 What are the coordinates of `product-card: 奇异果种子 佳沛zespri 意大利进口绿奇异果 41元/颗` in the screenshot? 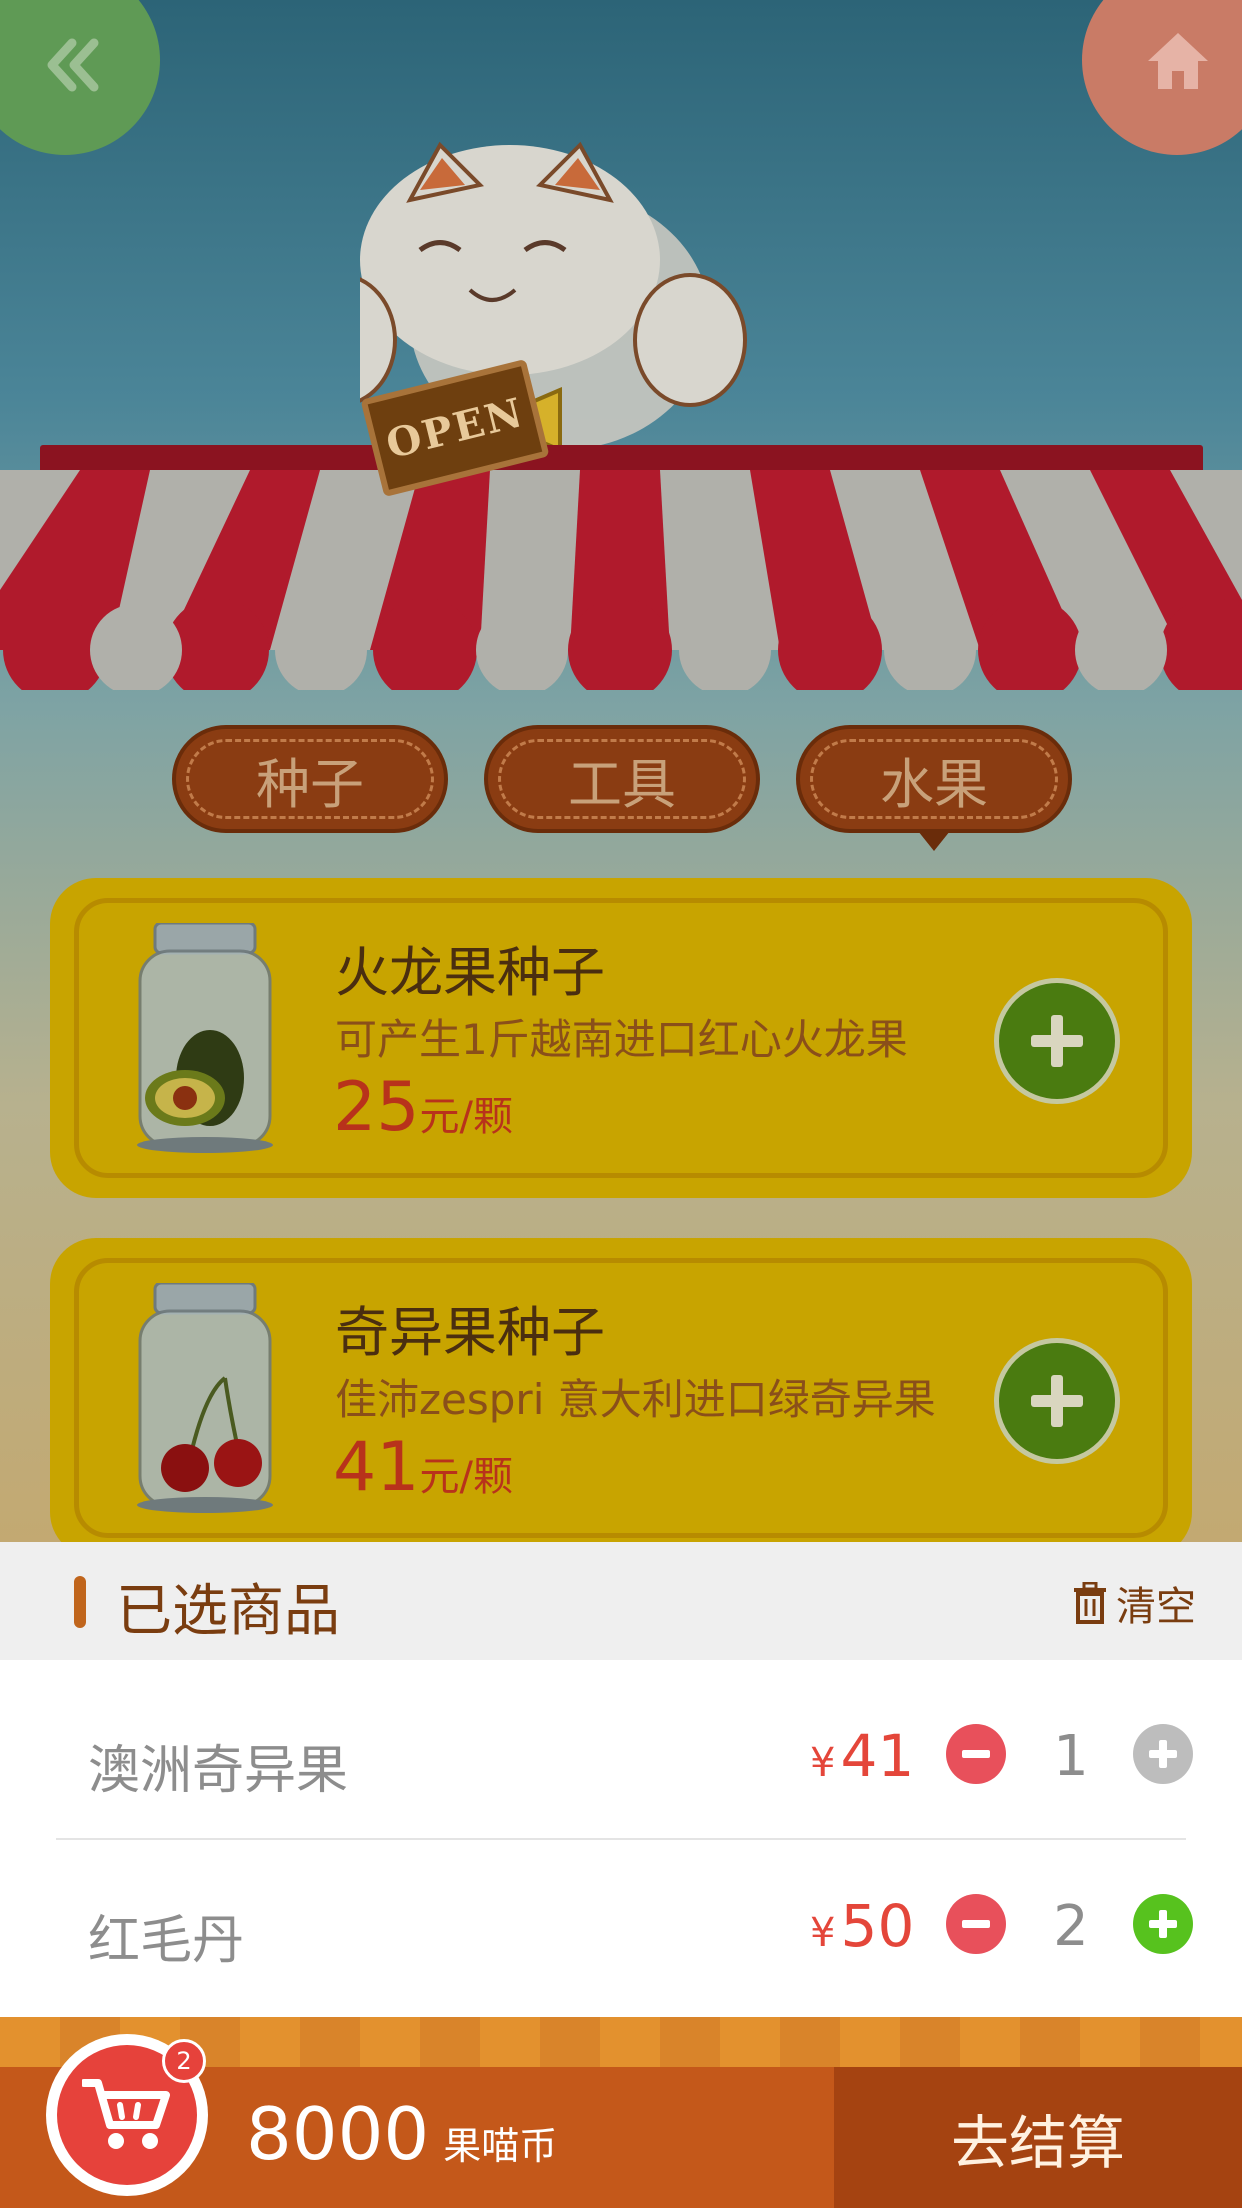 It's located at (621, 1398).